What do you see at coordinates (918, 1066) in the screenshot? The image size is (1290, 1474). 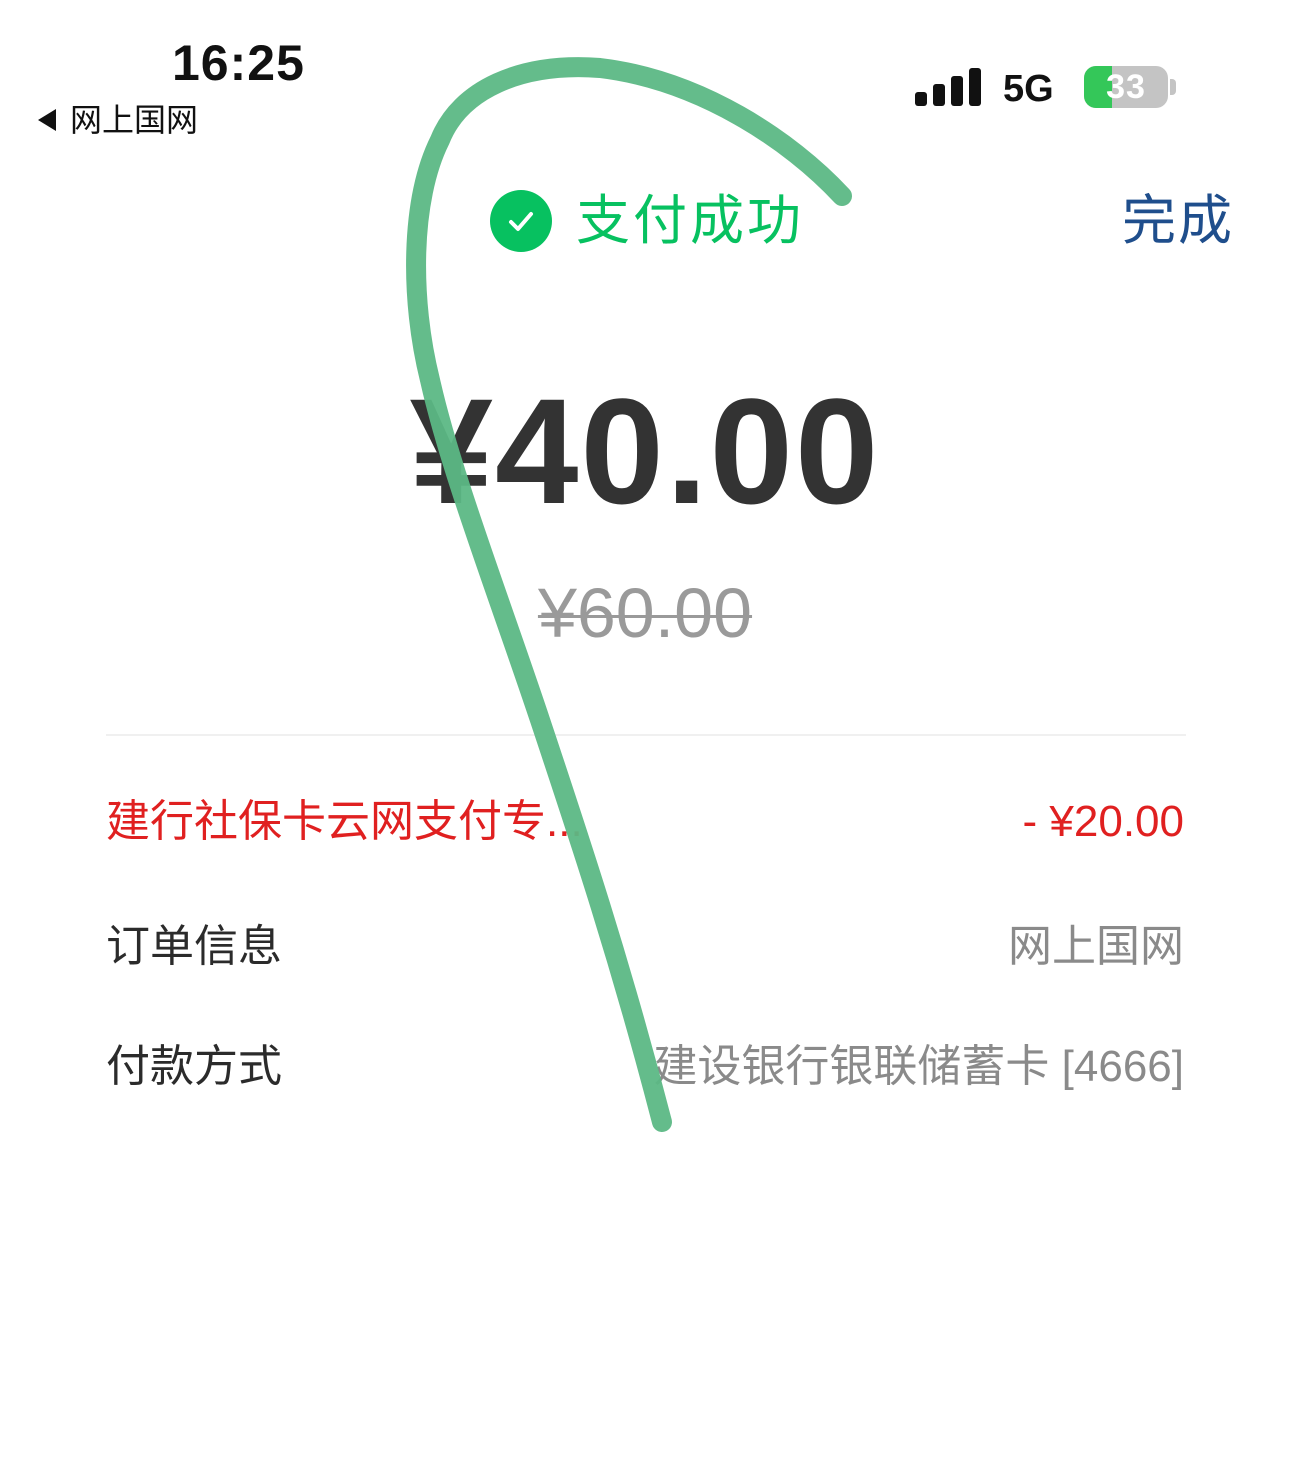 I see `payment-method-value: 建设银行银联储蓄卡 [4666]` at bounding box center [918, 1066].